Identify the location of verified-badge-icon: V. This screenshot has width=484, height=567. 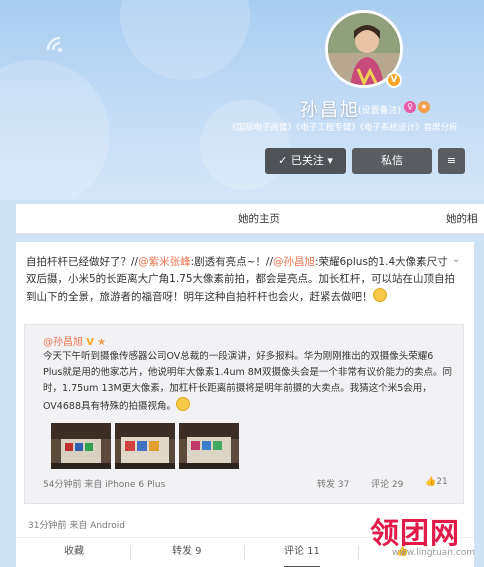
(394, 80).